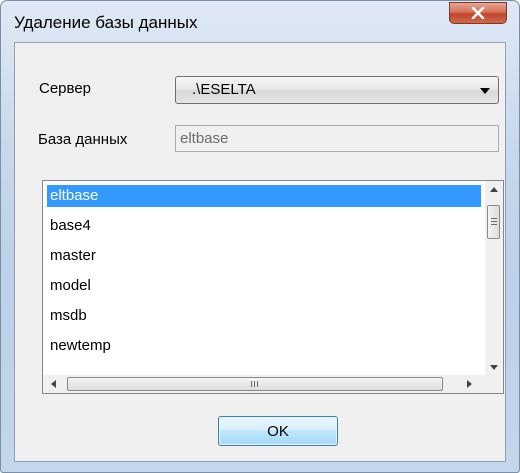  Describe the element at coordinates (278, 431) in the screenshot. I see `ok-button: OK` at that location.